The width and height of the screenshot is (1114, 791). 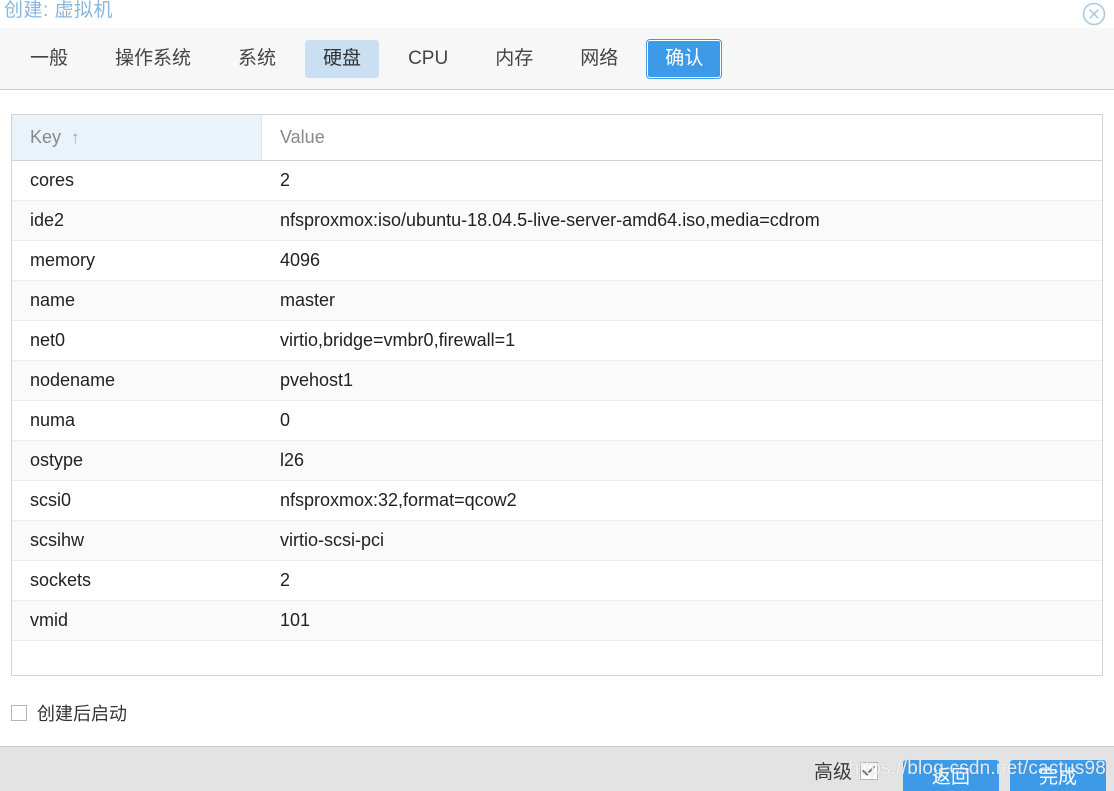 What do you see at coordinates (557, 768) in the screenshot?
I see `dialog-footer-toolbar: 高级 返回 完成` at bounding box center [557, 768].